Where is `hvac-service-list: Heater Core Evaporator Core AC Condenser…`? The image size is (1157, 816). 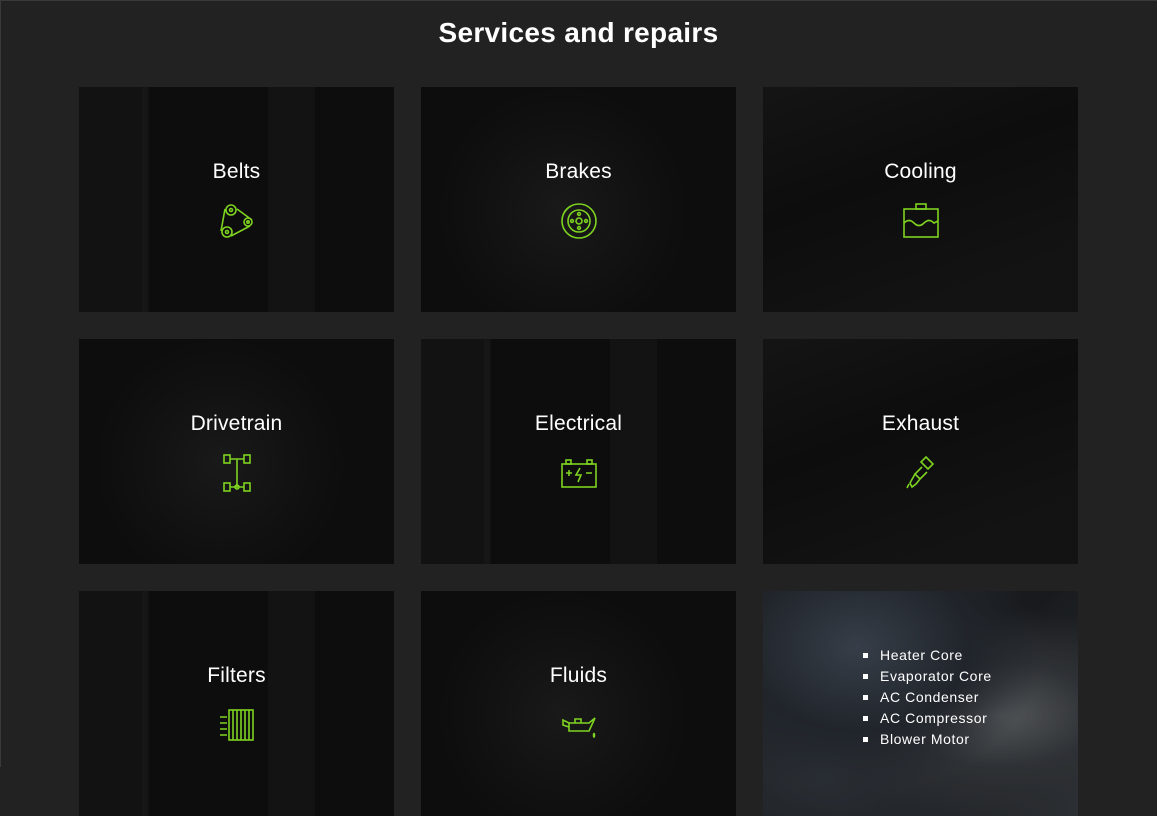
hvac-service-list: Heater Core Evaporator Core AC Condenser… is located at coordinates (927, 697).